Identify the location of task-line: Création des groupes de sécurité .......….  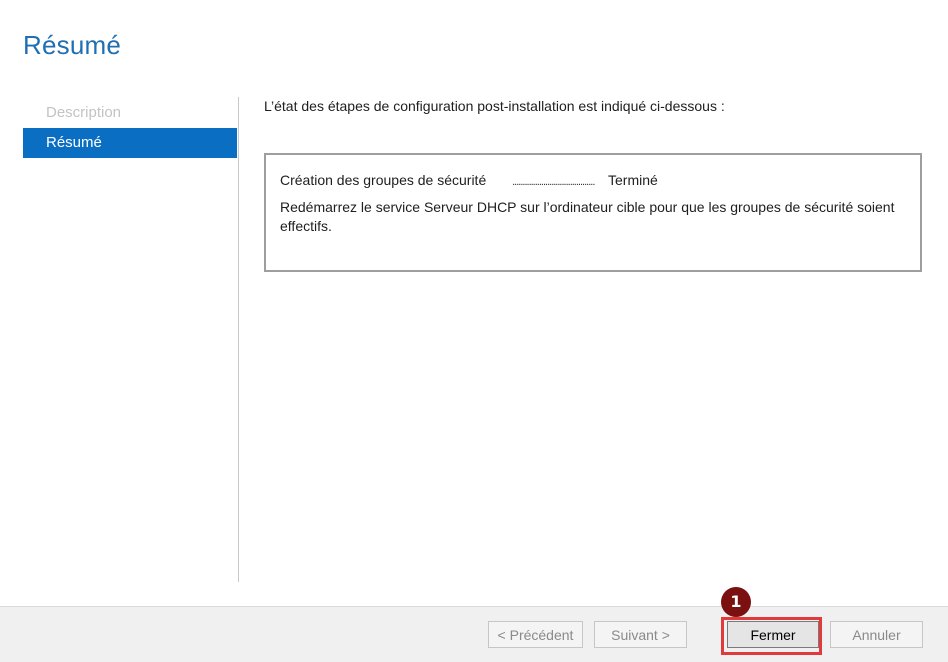
(469, 180).